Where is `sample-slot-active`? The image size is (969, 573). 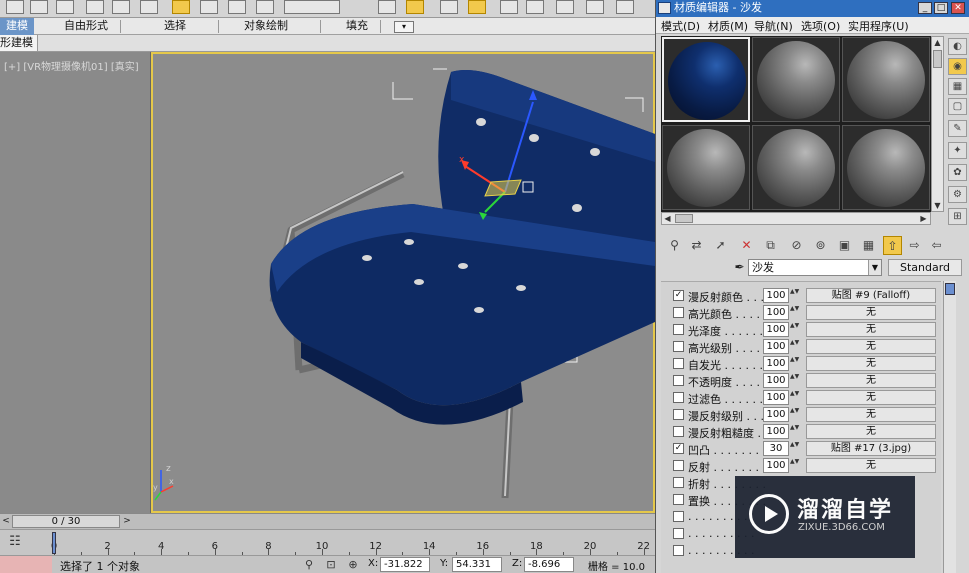 sample-slot-active is located at coordinates (706, 79).